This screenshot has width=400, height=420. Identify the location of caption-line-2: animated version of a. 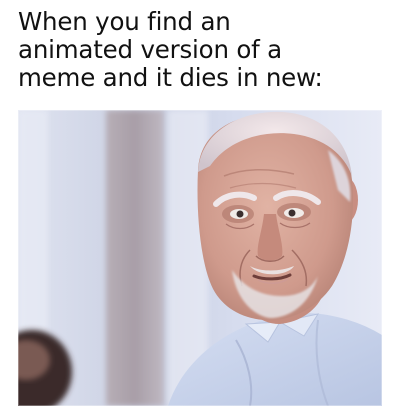
(150, 49).